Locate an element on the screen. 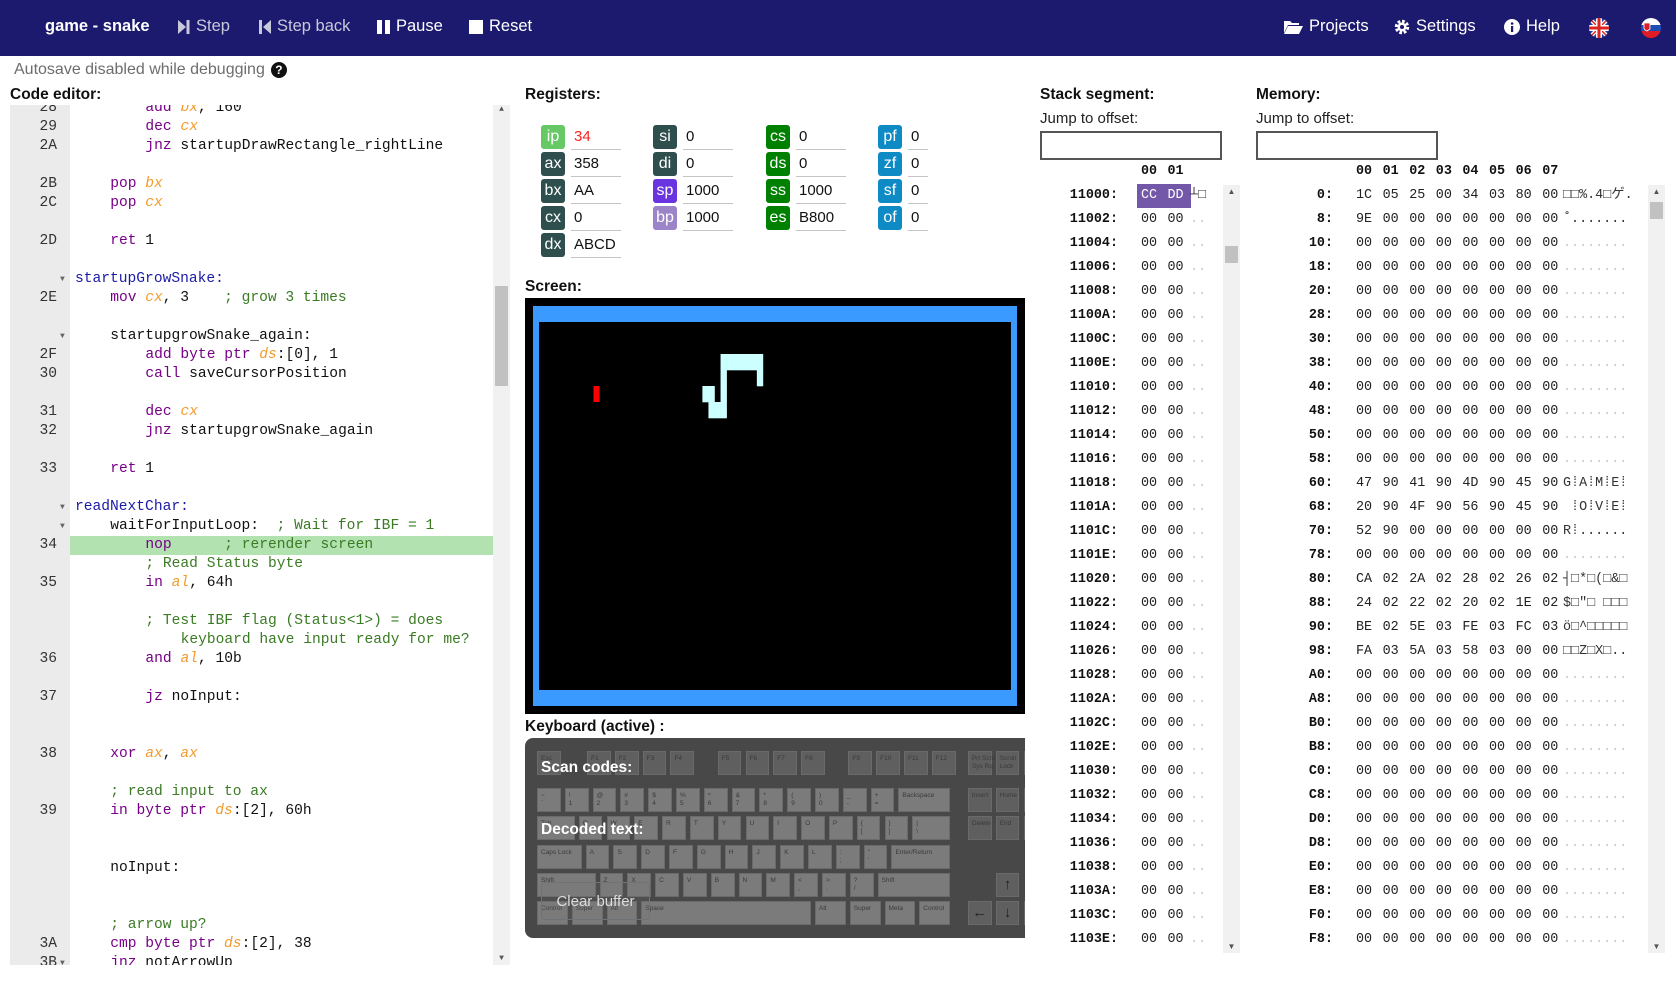  code-line: 28 add bx, 160 is located at coordinates (251, 111).